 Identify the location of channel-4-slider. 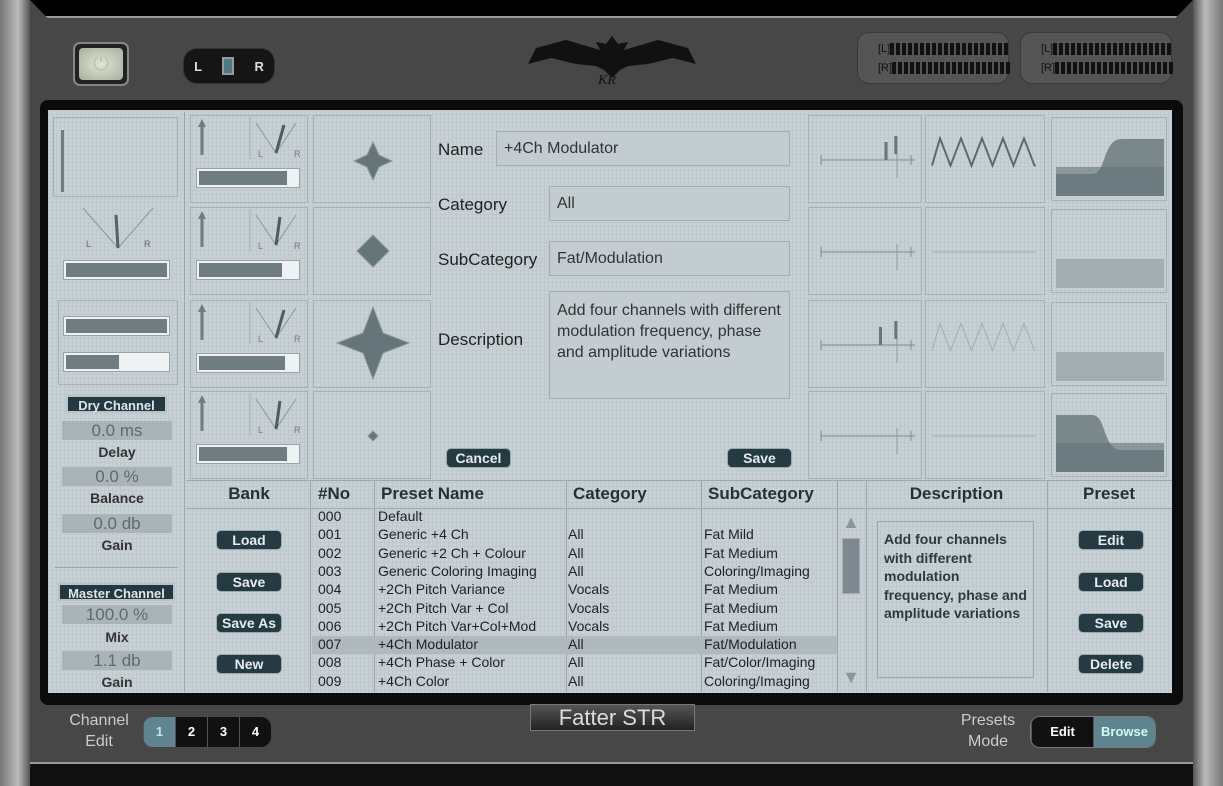
(248, 454).